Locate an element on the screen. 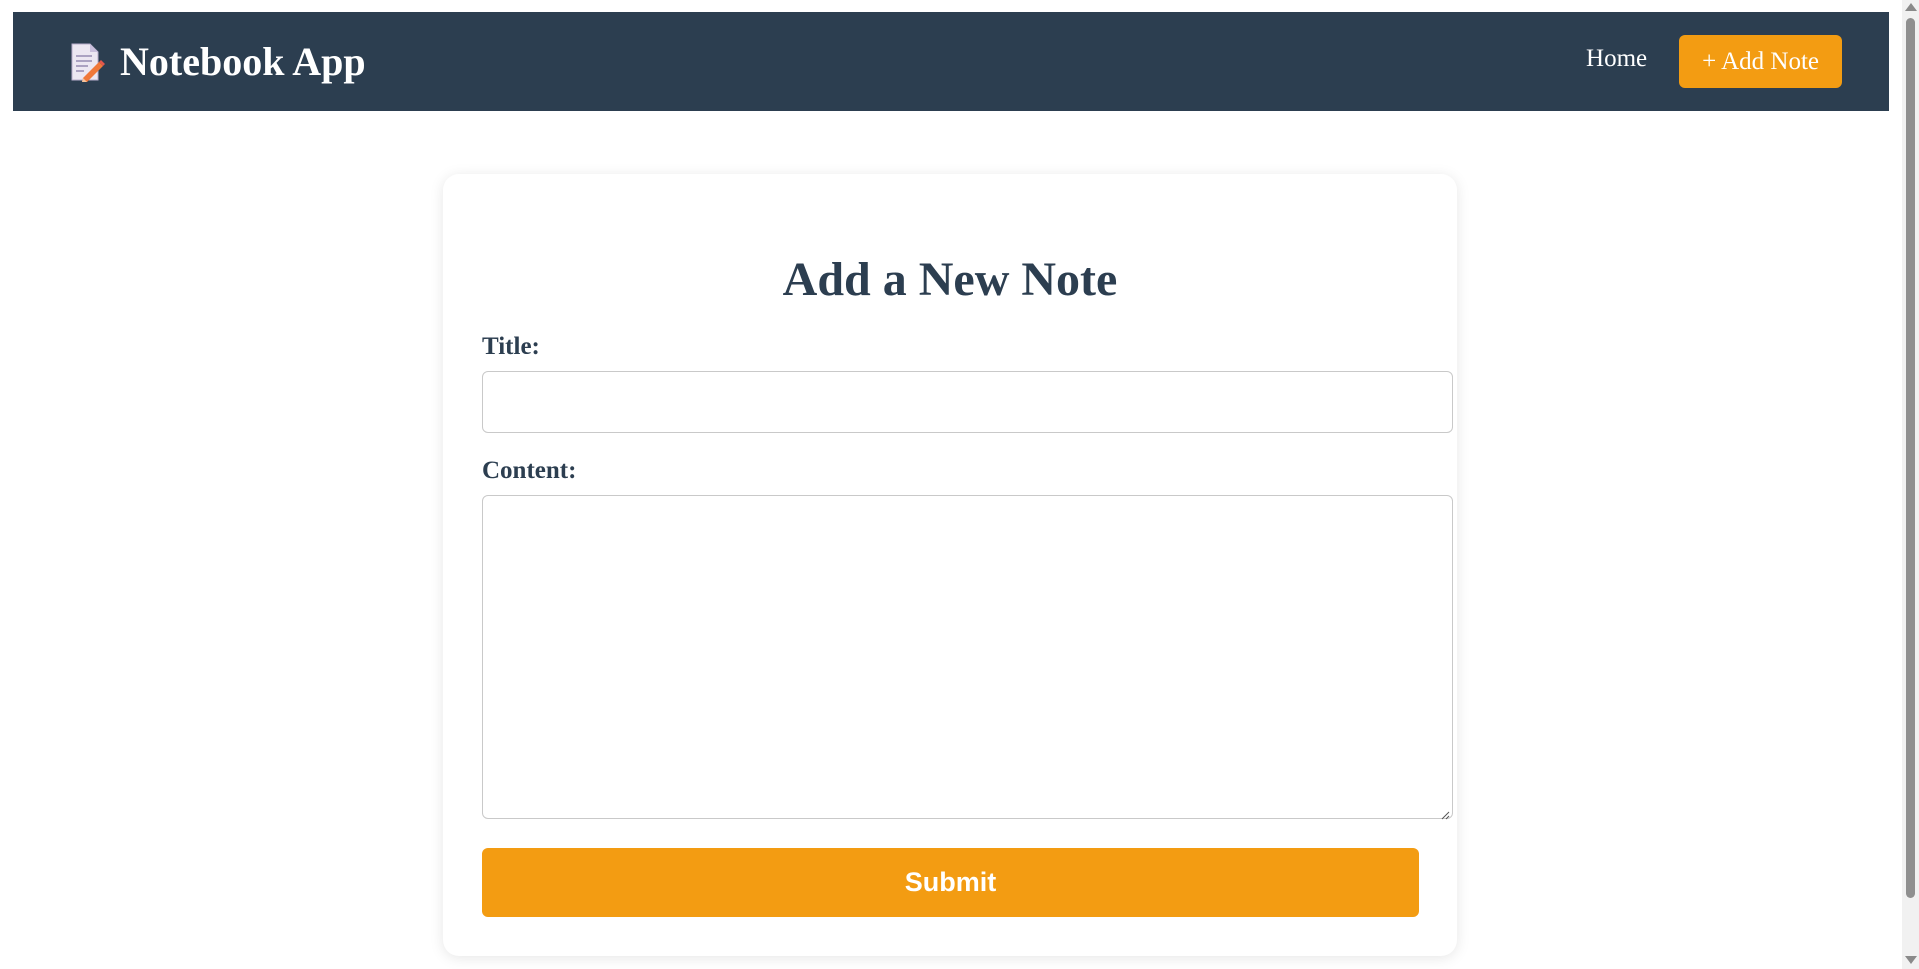 This screenshot has width=1919, height=969. scroll-up-arrow-icon is located at coordinates (1911, 7).